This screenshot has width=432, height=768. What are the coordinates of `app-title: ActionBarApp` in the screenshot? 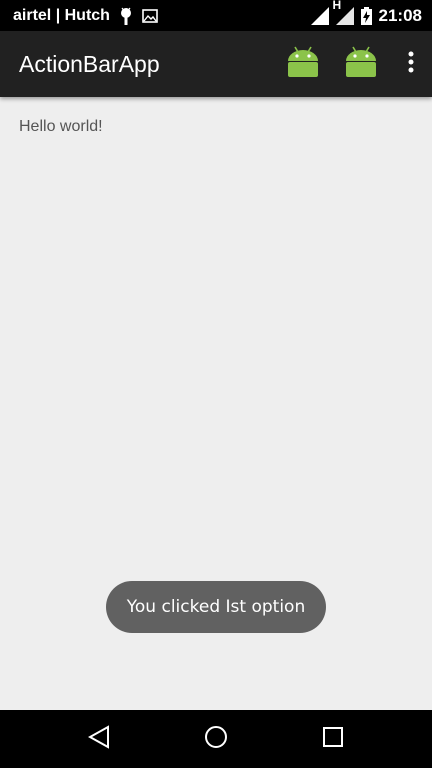 It's located at (89, 63).